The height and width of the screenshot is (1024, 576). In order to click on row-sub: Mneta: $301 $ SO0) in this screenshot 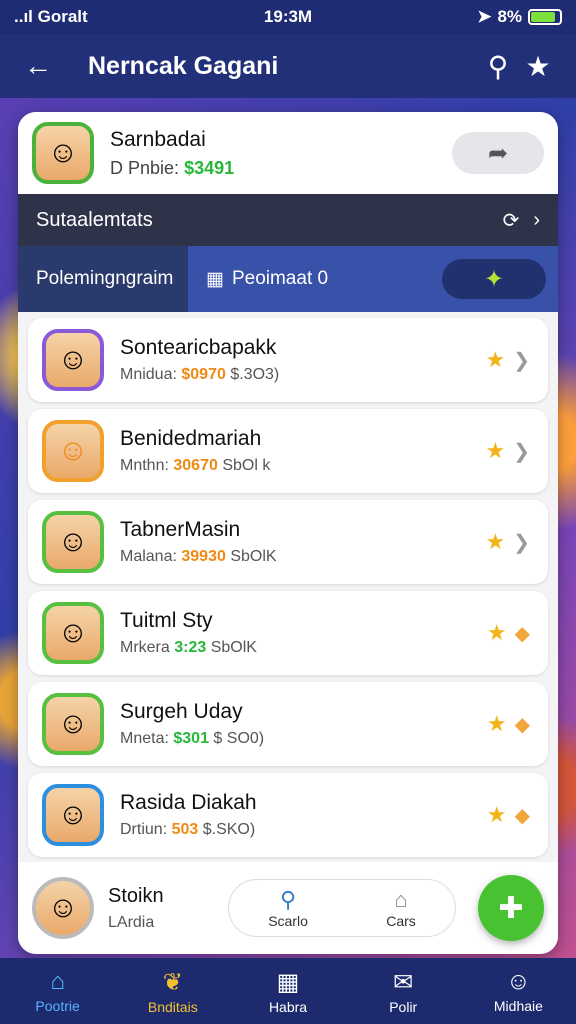, I will do `click(192, 738)`.